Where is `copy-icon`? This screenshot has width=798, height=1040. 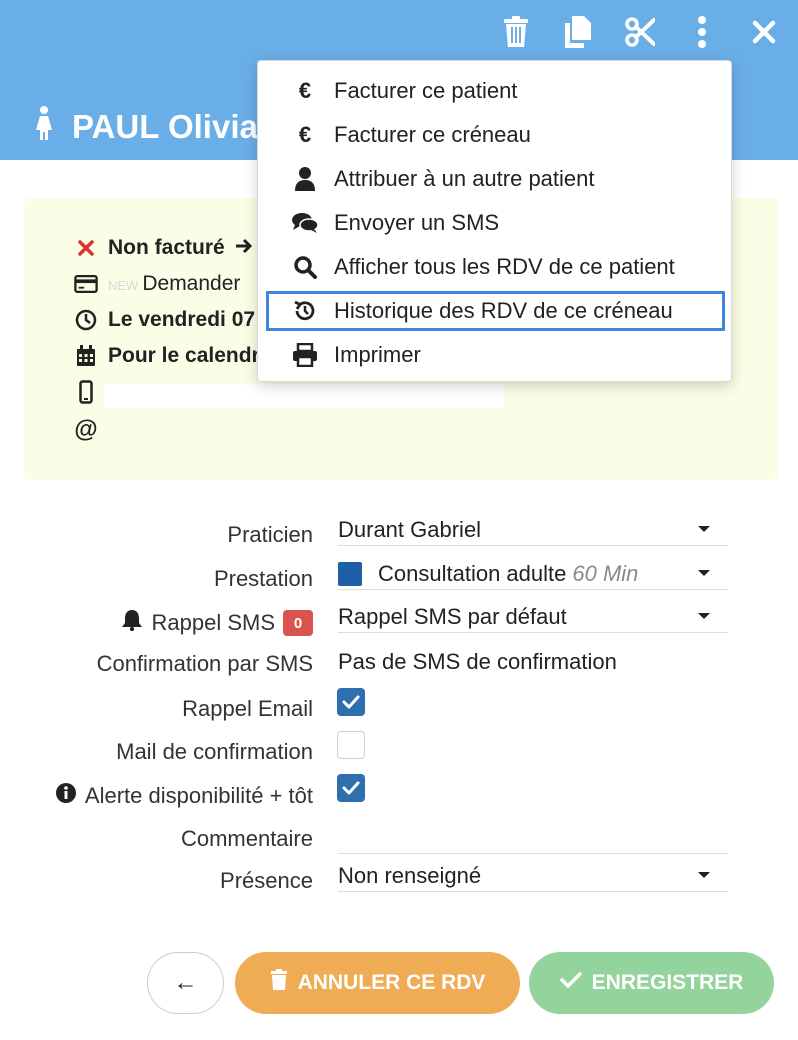 copy-icon is located at coordinates (578, 32).